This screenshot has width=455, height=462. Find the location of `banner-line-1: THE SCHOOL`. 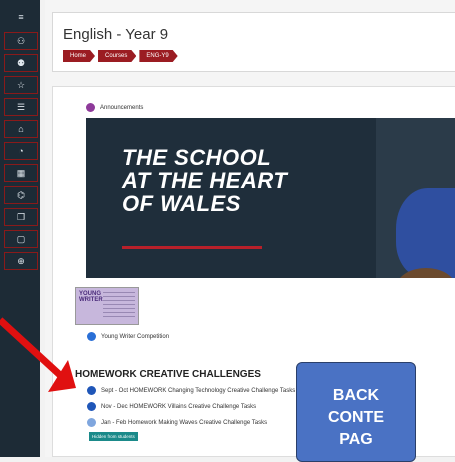

banner-line-1: THE SCHOOL is located at coordinates (197, 157).